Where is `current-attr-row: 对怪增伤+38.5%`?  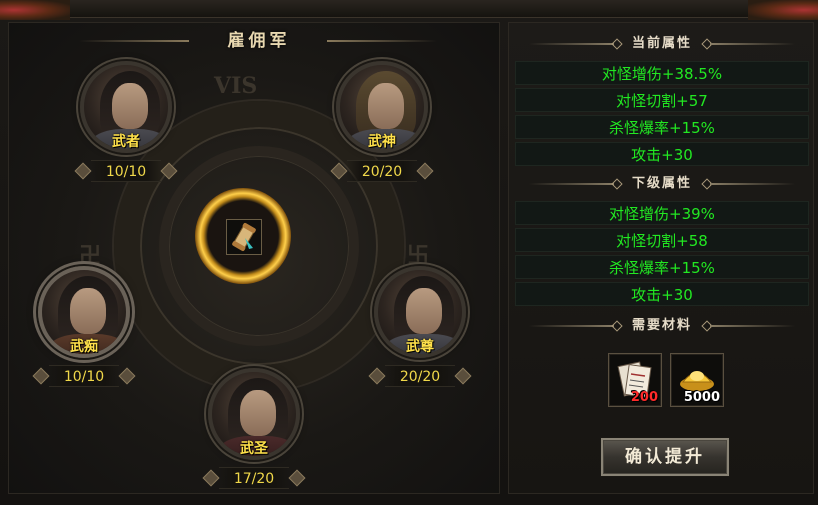 current-attr-row: 对怪增伤+38.5% is located at coordinates (662, 73).